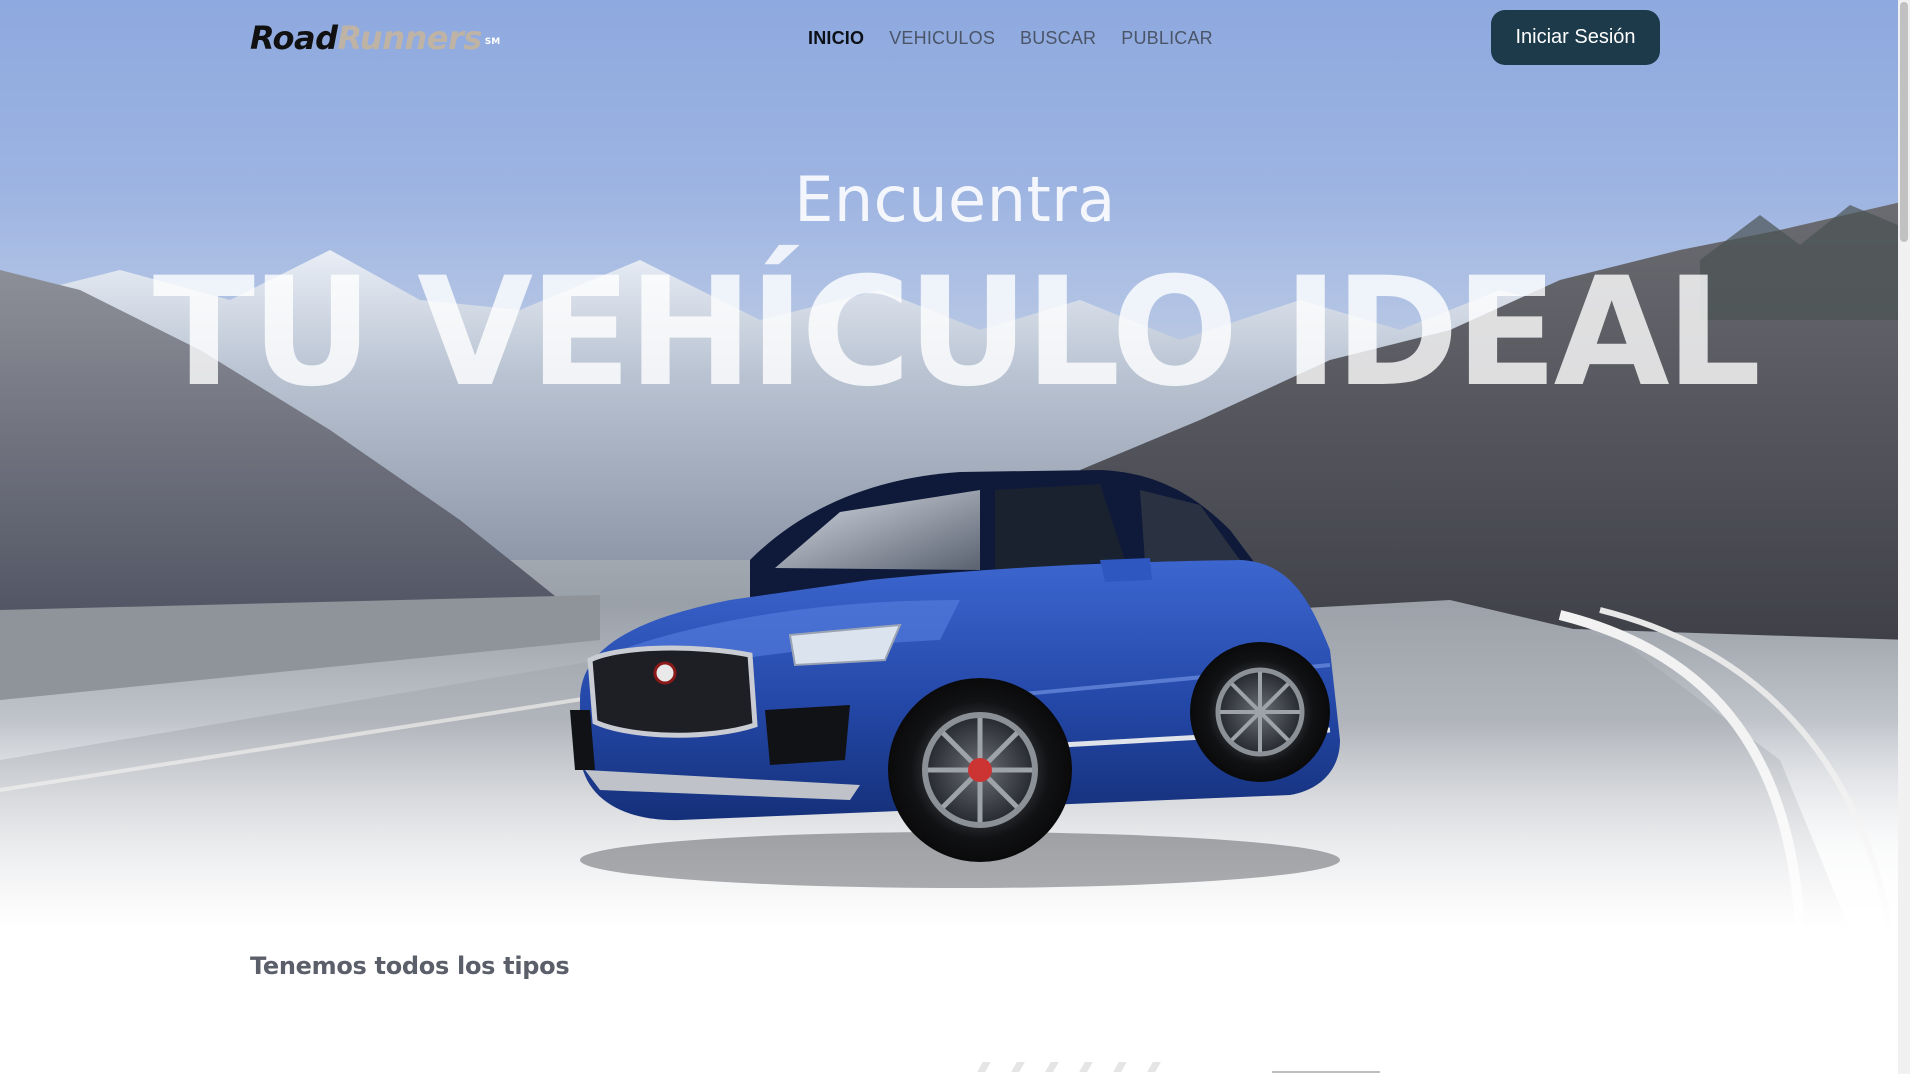 This screenshot has height=1074, width=1910. Describe the element at coordinates (1167, 38) in the screenshot. I see `nav-link-publicar: PUBLICAR` at that location.